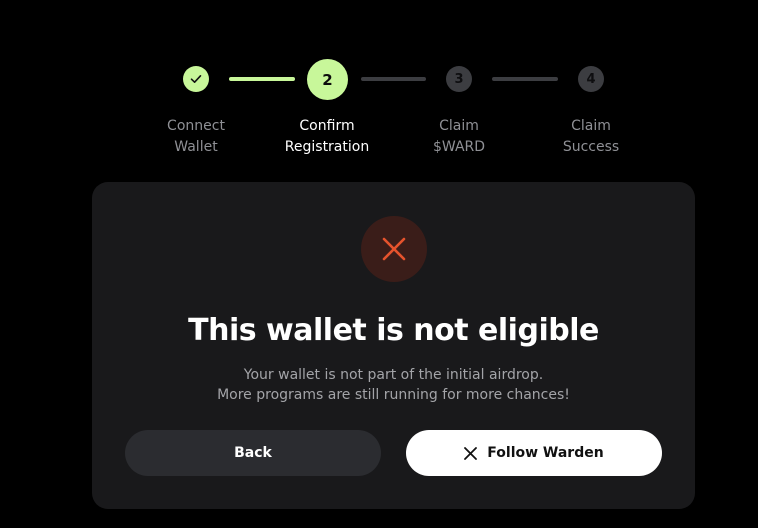 The height and width of the screenshot is (528, 758). I want to click on step-claim-ward-indicator: 3, so click(459, 79).